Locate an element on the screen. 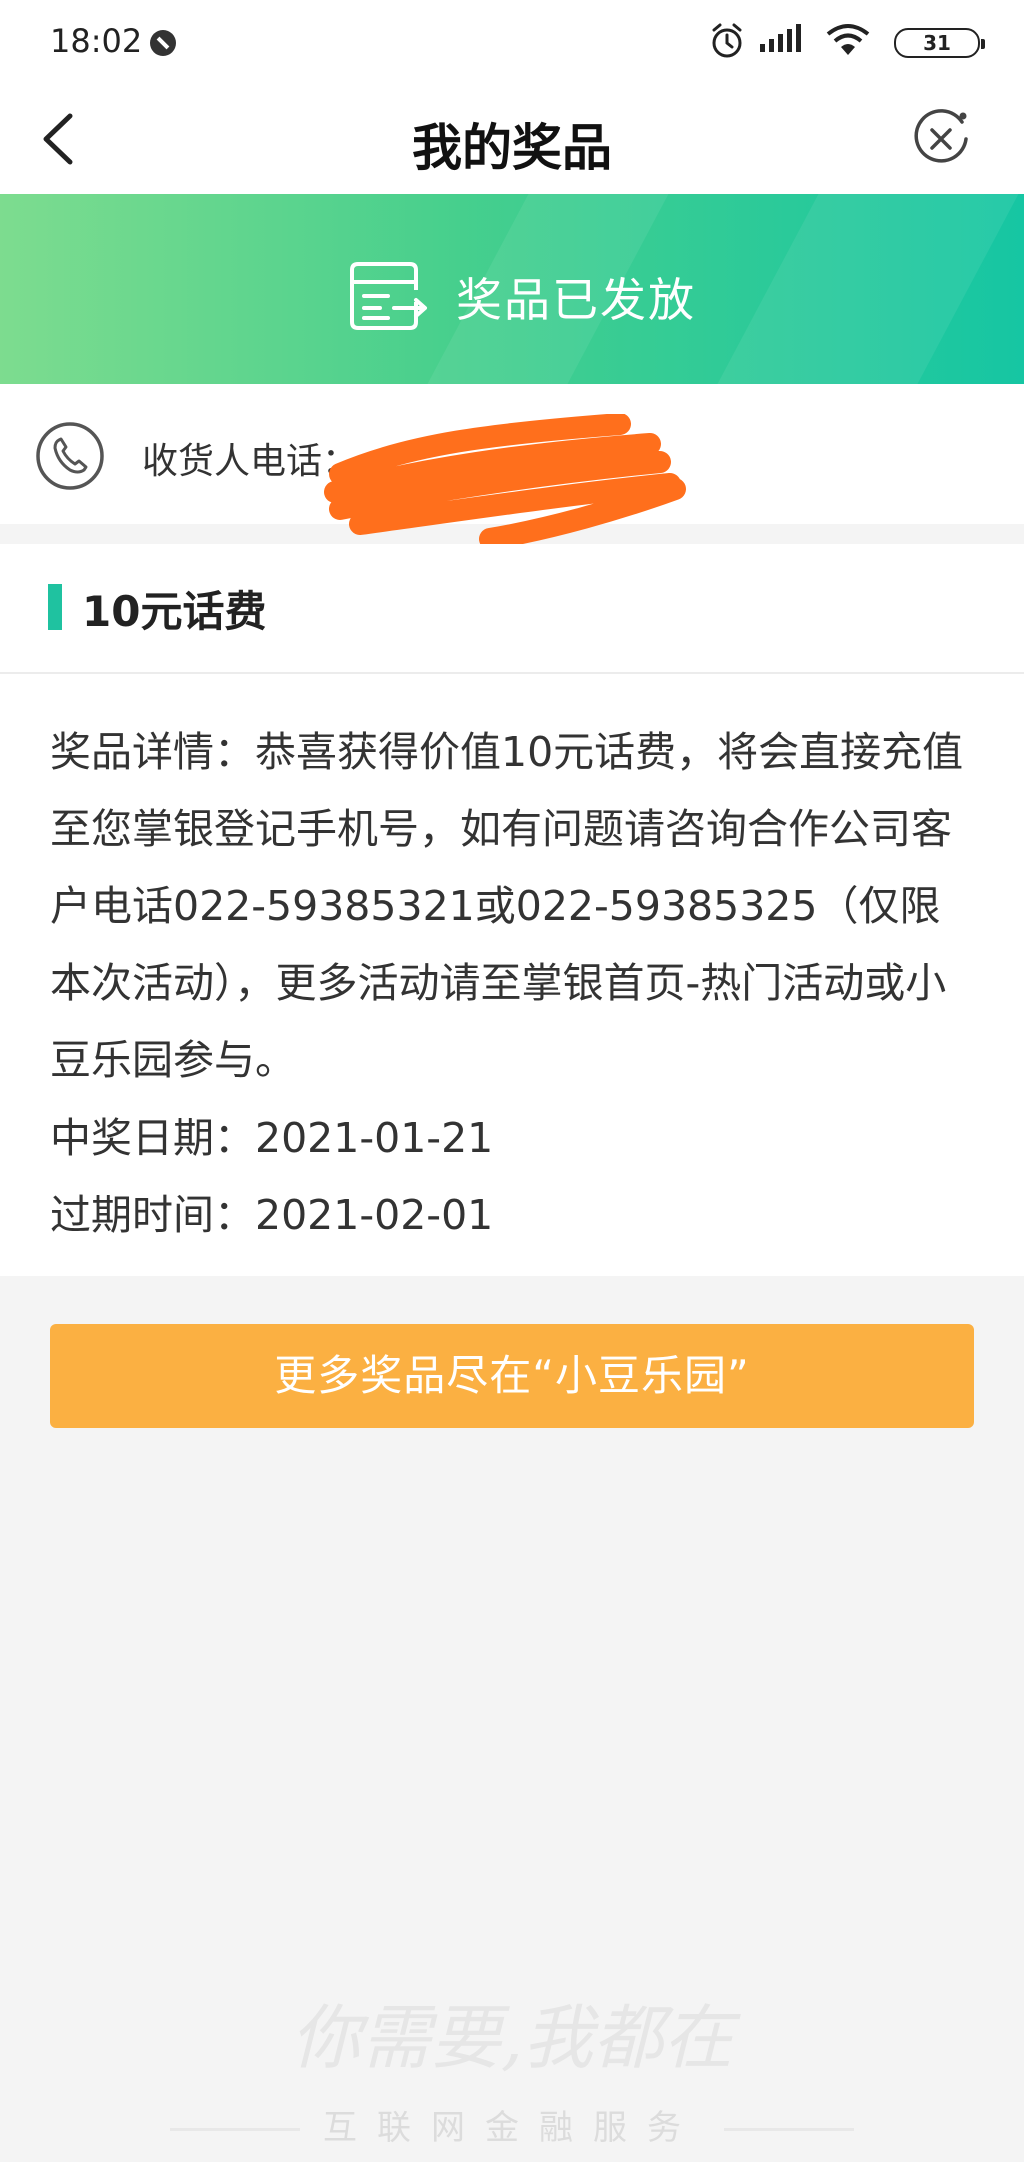  phone-icon is located at coordinates (70, 456).